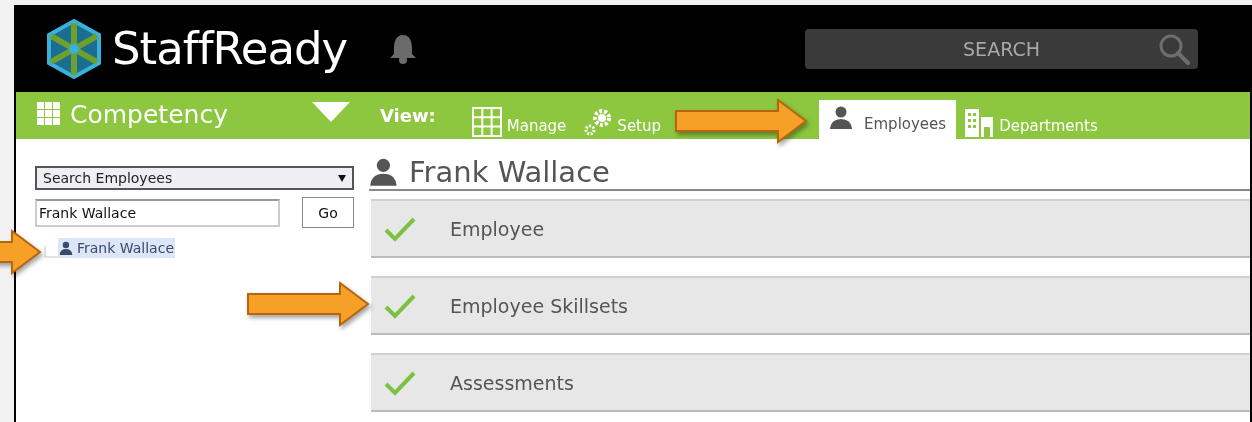 The image size is (1252, 422). I want to click on app-name: StaffReady, so click(230, 48).